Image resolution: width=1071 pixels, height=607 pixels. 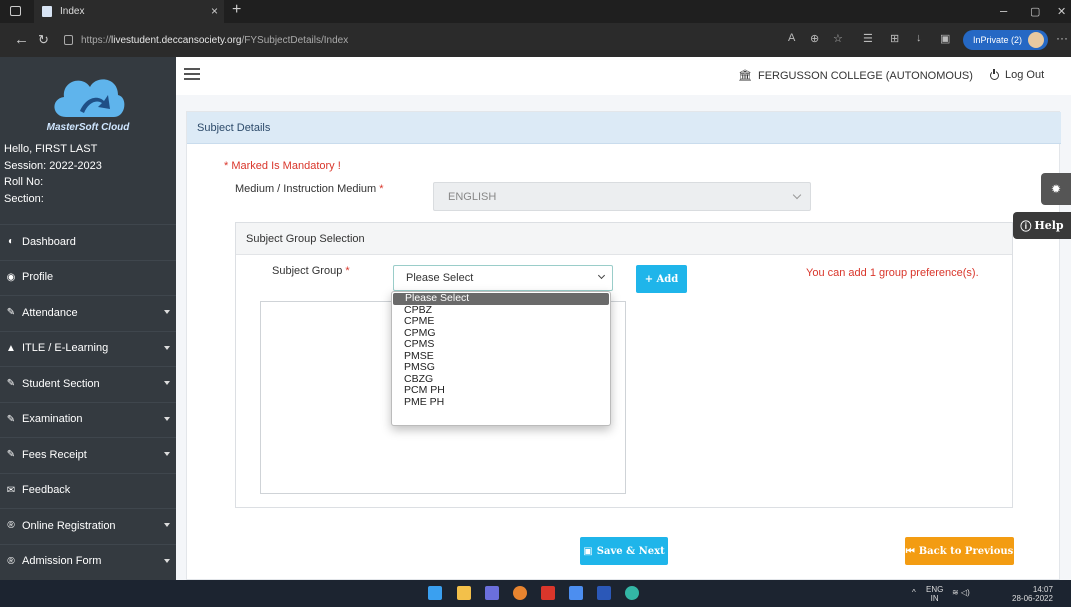 What do you see at coordinates (88, 560) in the screenshot?
I see `sidebar-item-admission-form: ® Admission Form` at bounding box center [88, 560].